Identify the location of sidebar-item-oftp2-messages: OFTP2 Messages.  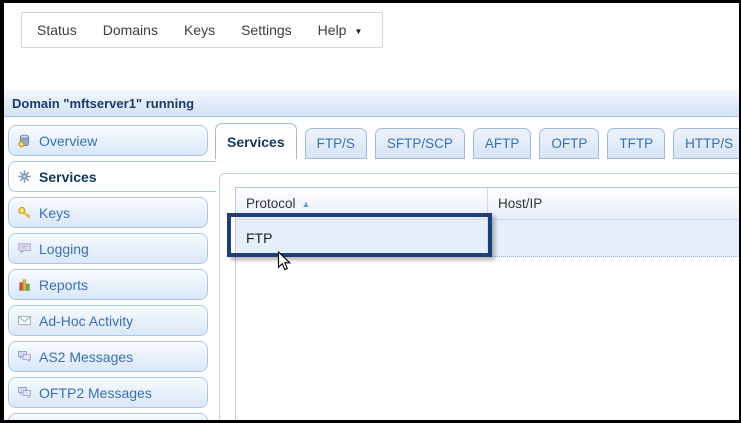
(108, 392).